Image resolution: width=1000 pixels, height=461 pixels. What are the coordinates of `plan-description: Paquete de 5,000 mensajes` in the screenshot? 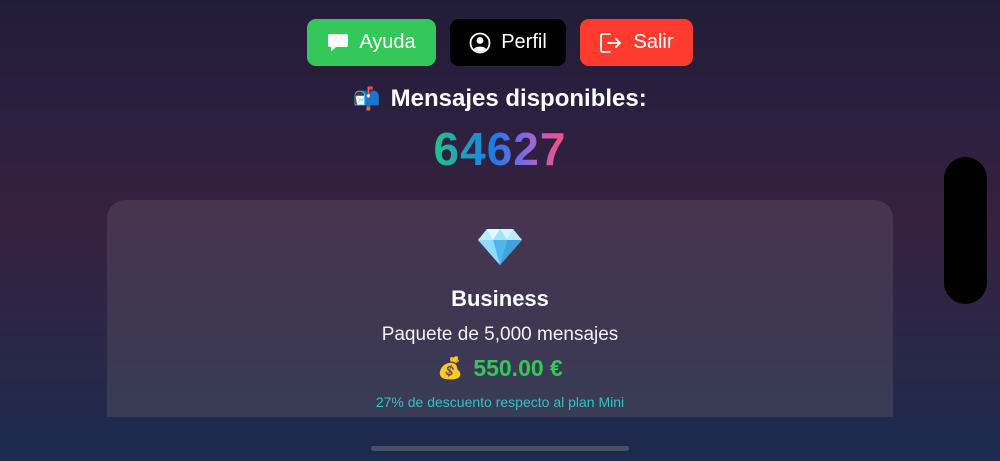 It's located at (500, 334).